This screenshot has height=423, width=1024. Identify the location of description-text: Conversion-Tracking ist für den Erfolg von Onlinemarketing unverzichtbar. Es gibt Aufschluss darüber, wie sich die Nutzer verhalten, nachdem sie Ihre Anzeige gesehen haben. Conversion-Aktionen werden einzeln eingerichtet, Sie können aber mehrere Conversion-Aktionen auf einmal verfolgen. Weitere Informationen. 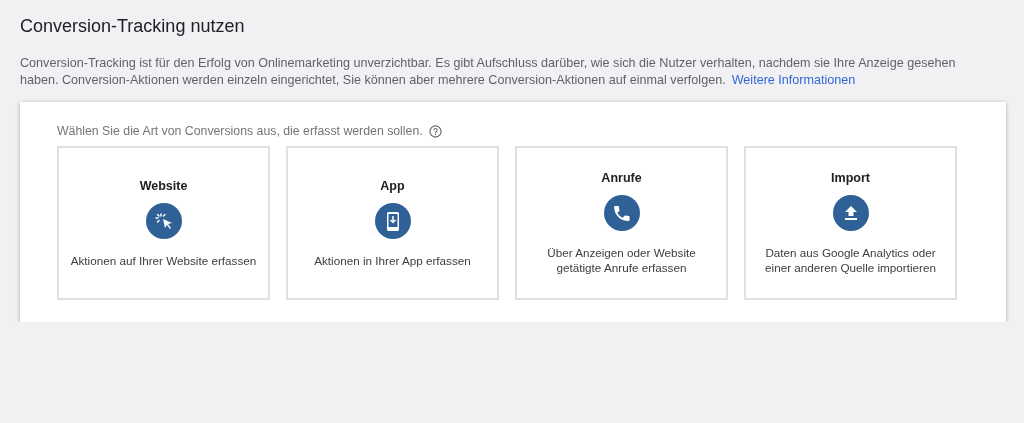
(488, 72).